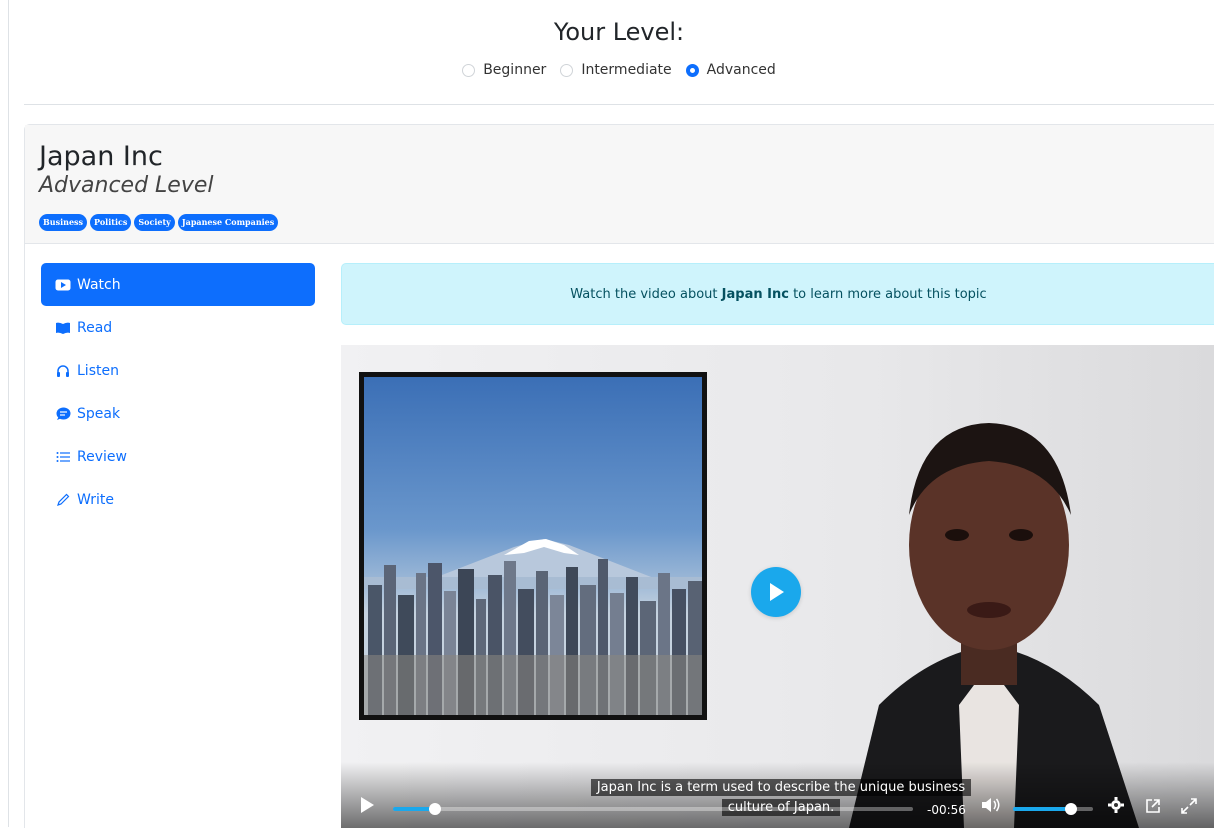 The image size is (1214, 828). I want to click on nav-label: Read, so click(95, 327).